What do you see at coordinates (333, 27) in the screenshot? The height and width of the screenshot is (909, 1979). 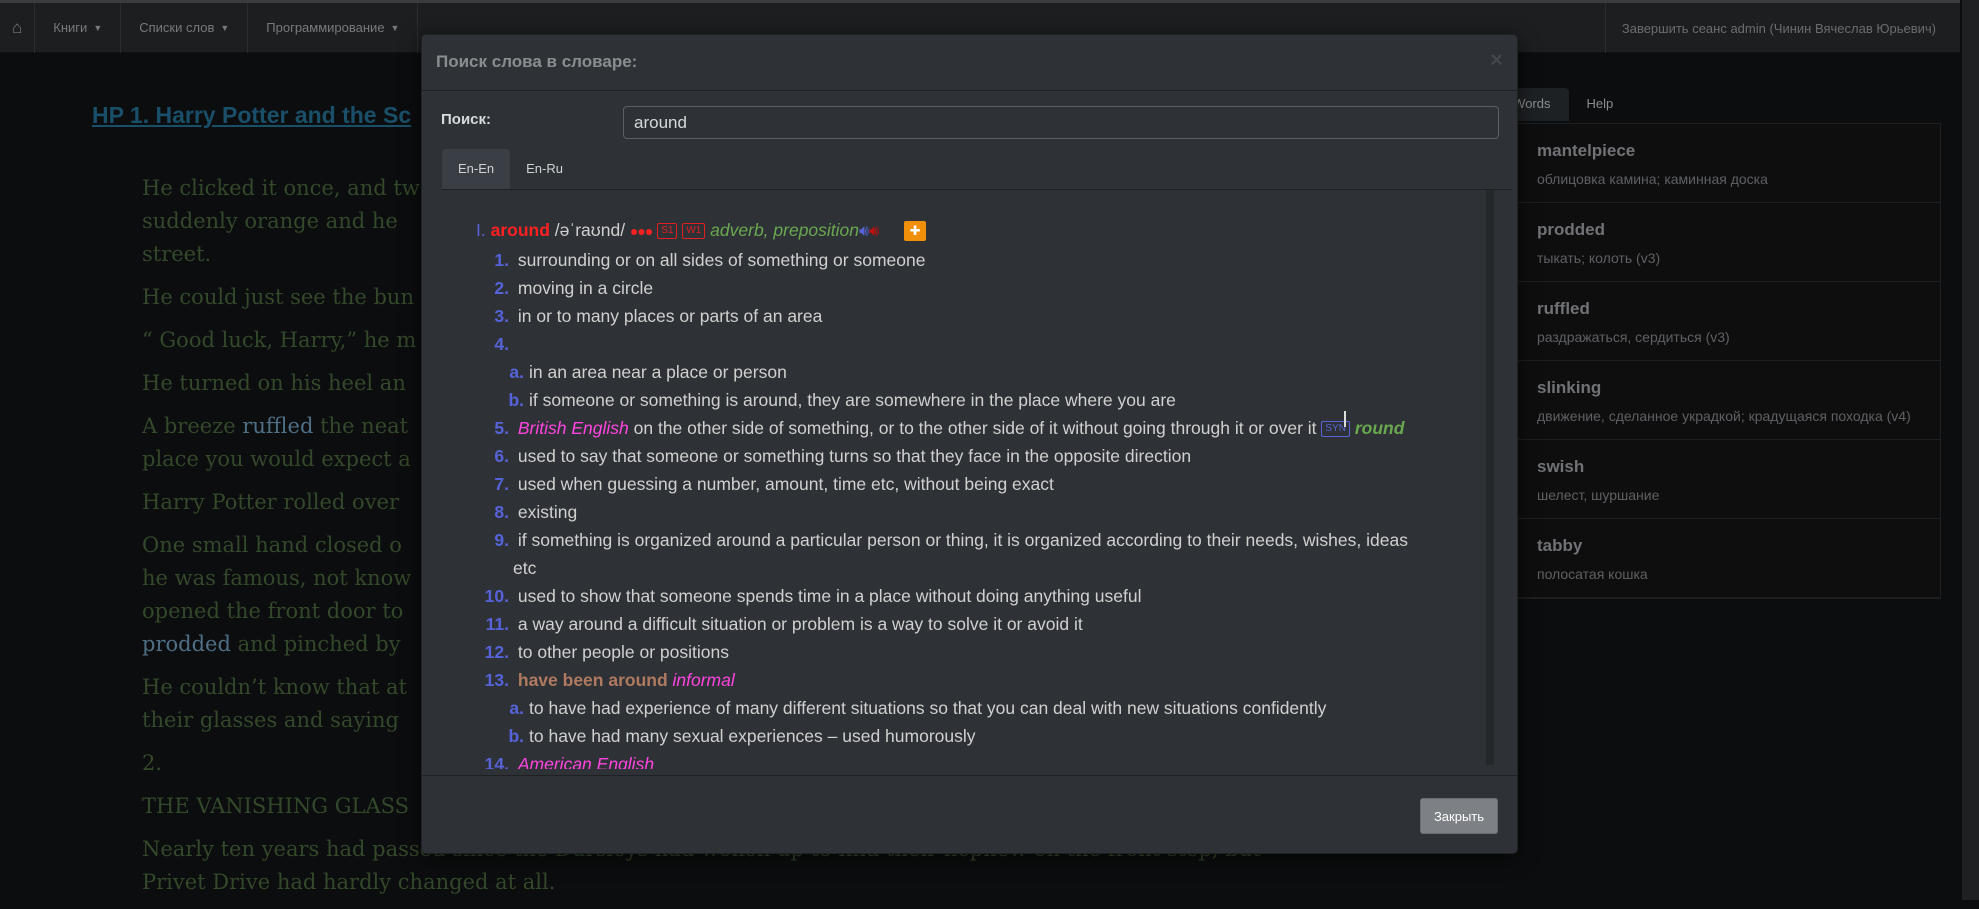 I see `nav-programming: Программирование ▼` at bounding box center [333, 27].